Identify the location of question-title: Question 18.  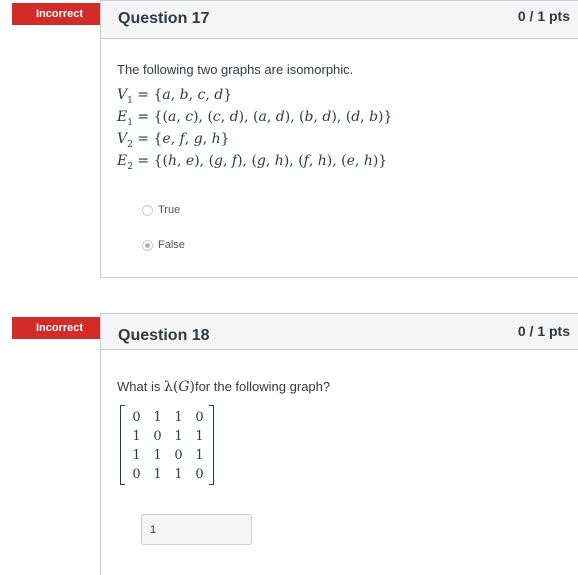
(164, 335).